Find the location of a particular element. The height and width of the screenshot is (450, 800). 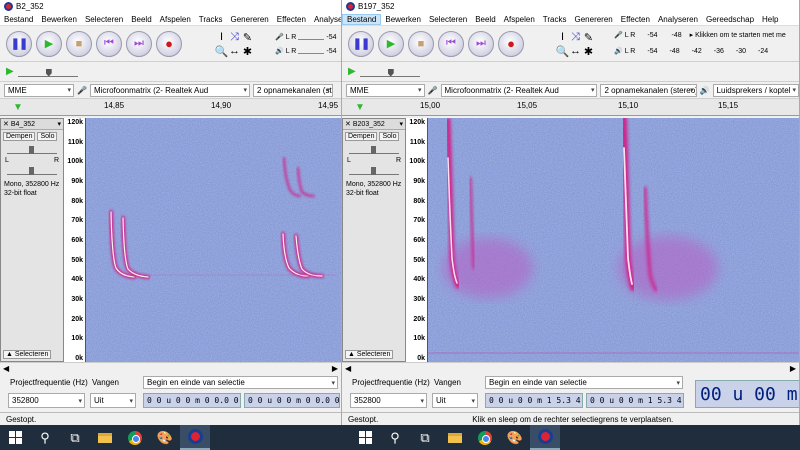

playback-device-select: Luidsprekers / koptel is located at coordinates (755, 90).